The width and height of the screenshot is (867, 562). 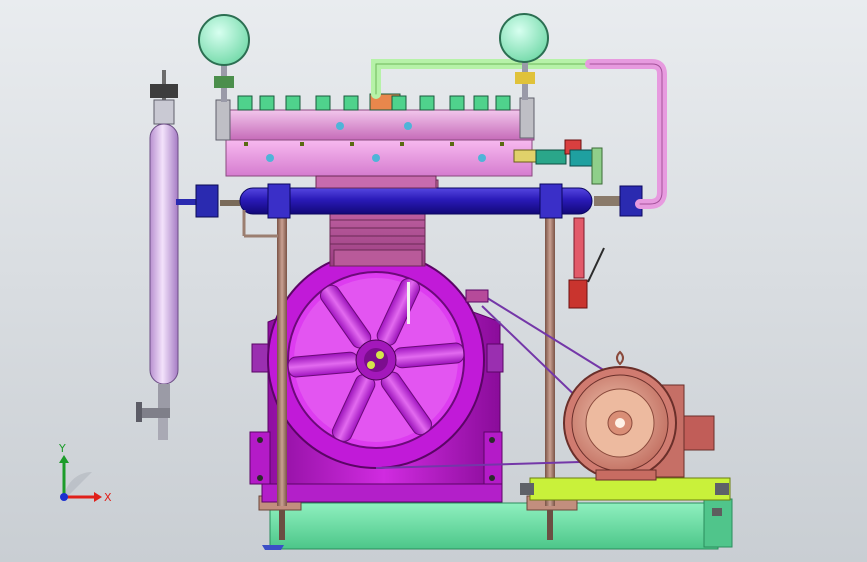 What do you see at coordinates (639, 415) in the screenshot?
I see `electric-motor` at bounding box center [639, 415].